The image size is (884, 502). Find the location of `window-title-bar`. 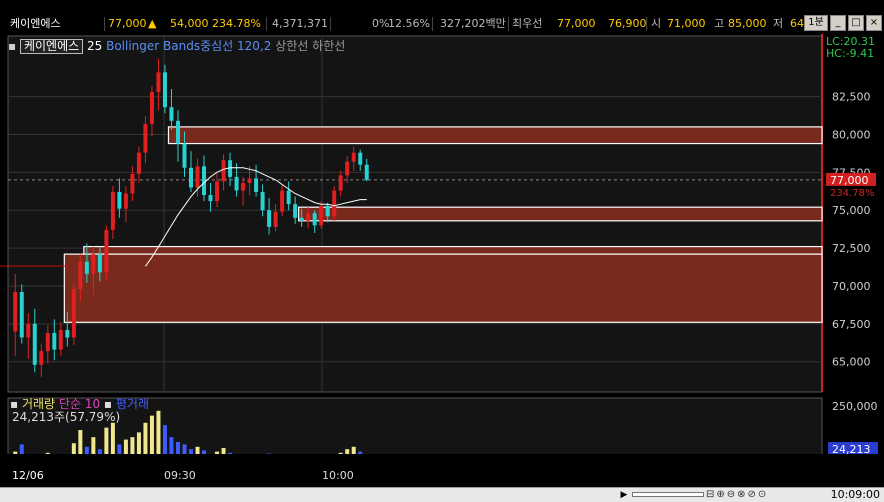

window-title-bar is located at coordinates (442, 7).